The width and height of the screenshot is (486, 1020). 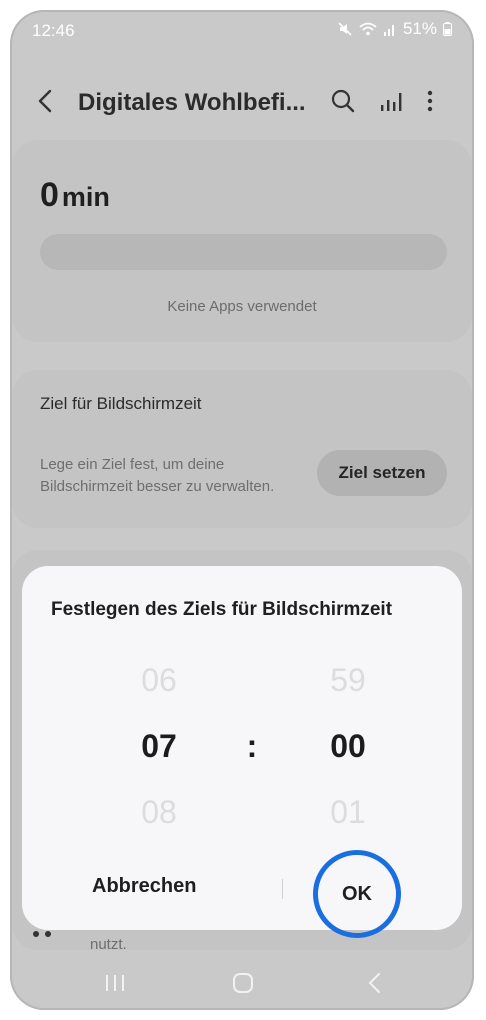 I want to click on no-apps-text: Keine Apps verwendet, so click(x=242, y=306).